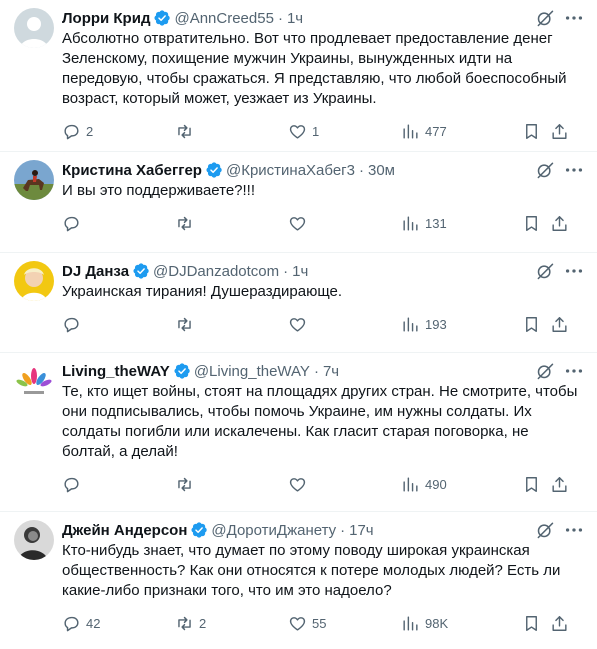 The image size is (597, 649). What do you see at coordinates (461, 623) in the screenshot?
I see `views-button: 98K` at bounding box center [461, 623].